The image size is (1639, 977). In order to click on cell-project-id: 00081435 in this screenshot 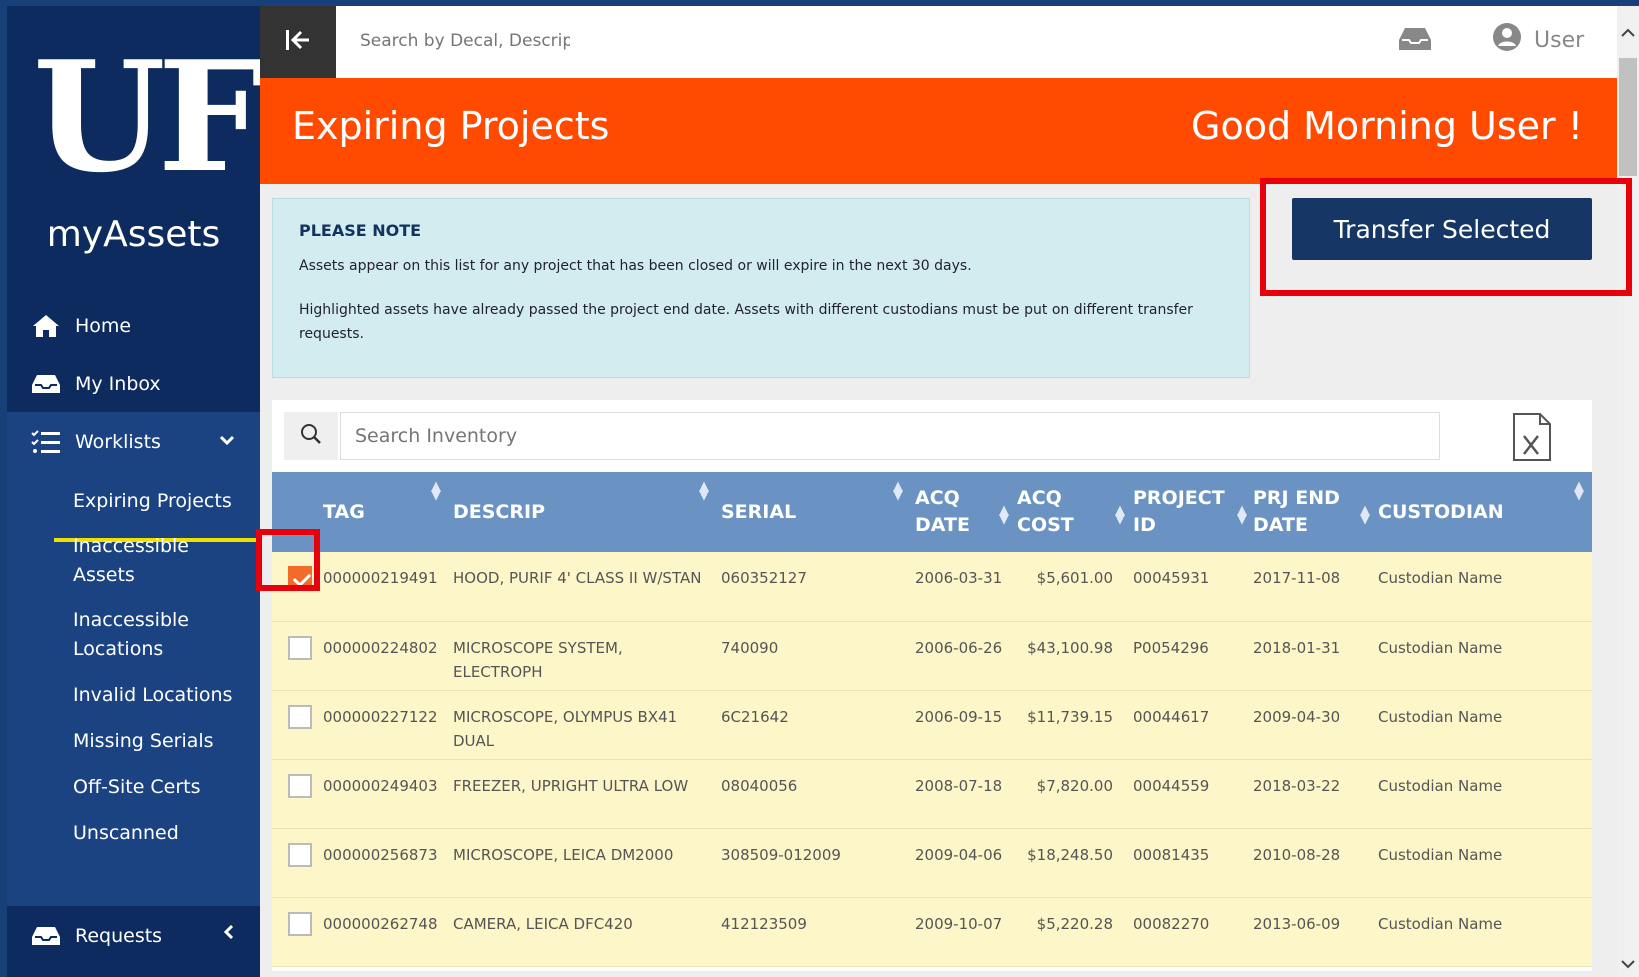, I will do `click(1187, 863)`.